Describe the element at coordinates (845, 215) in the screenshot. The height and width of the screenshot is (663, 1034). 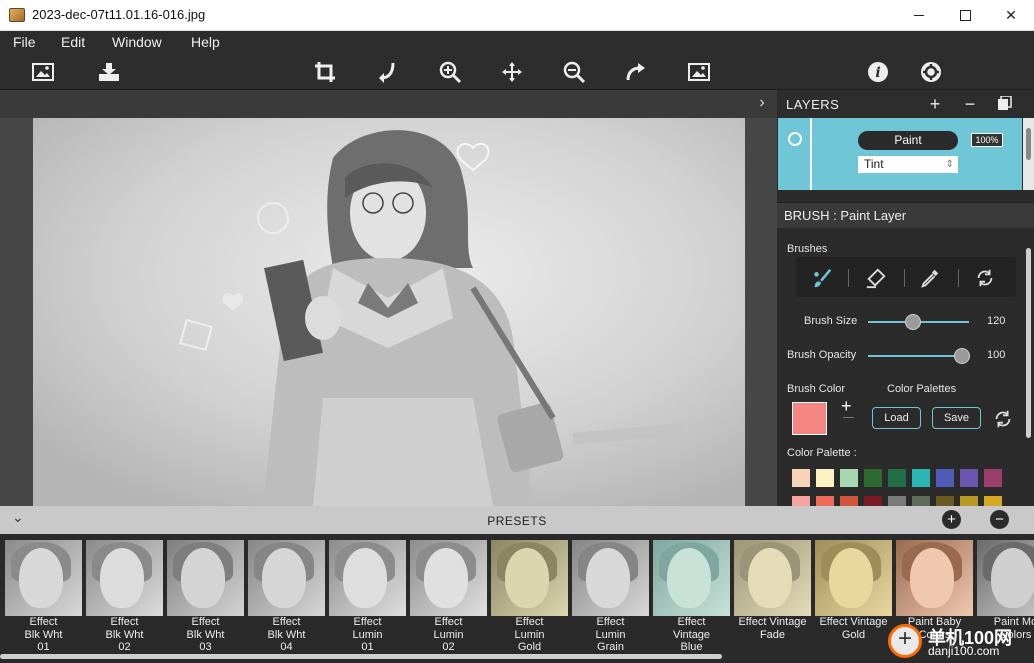
I see `brush-title: BRUSH : Paint Layer` at that location.